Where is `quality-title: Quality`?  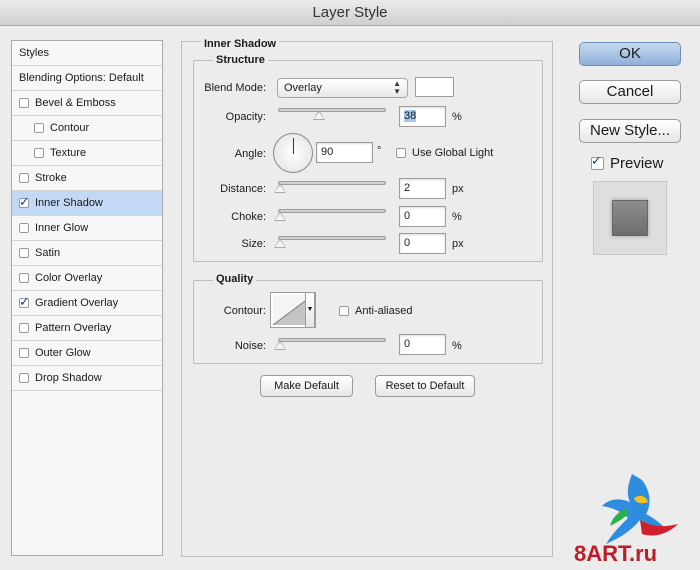
quality-title: Quality is located at coordinates (235, 279).